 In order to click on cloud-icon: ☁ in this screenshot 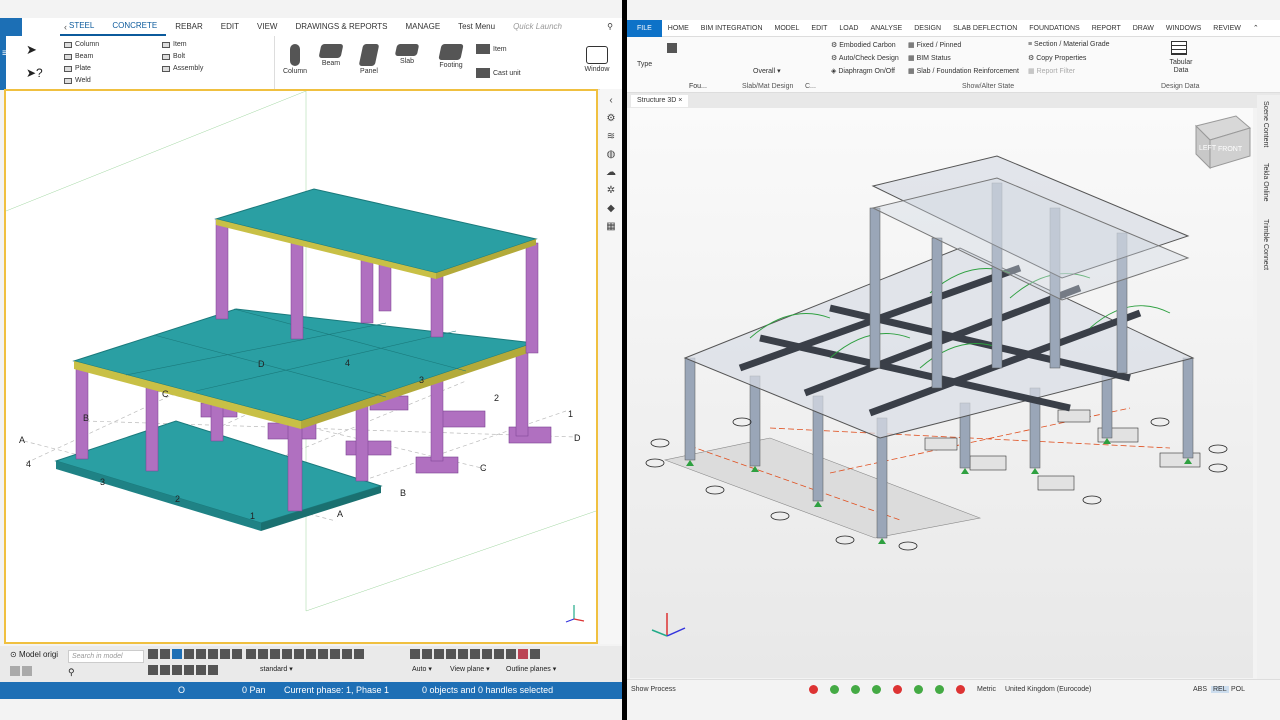, I will do `click(611, 173)`.